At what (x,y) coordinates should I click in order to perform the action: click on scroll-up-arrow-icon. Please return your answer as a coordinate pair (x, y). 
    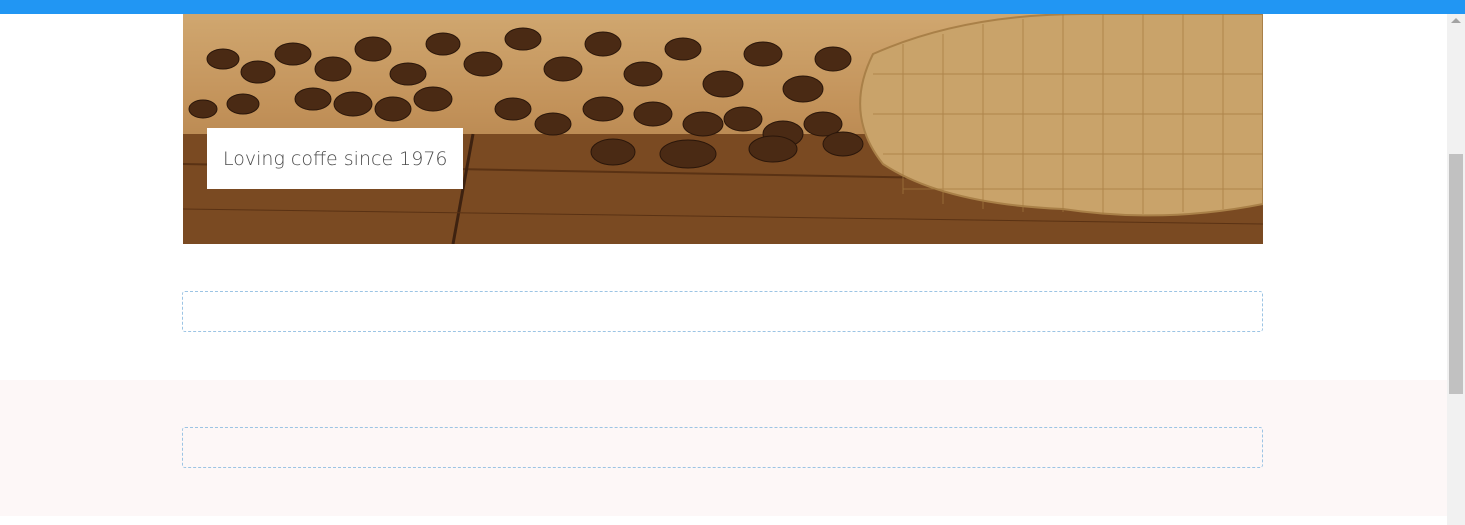
    Looking at the image, I should click on (1456, 20).